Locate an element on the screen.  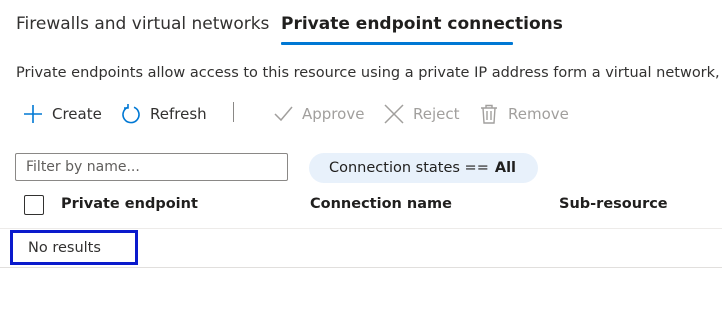
refresh-label: Refresh is located at coordinates (178, 114).